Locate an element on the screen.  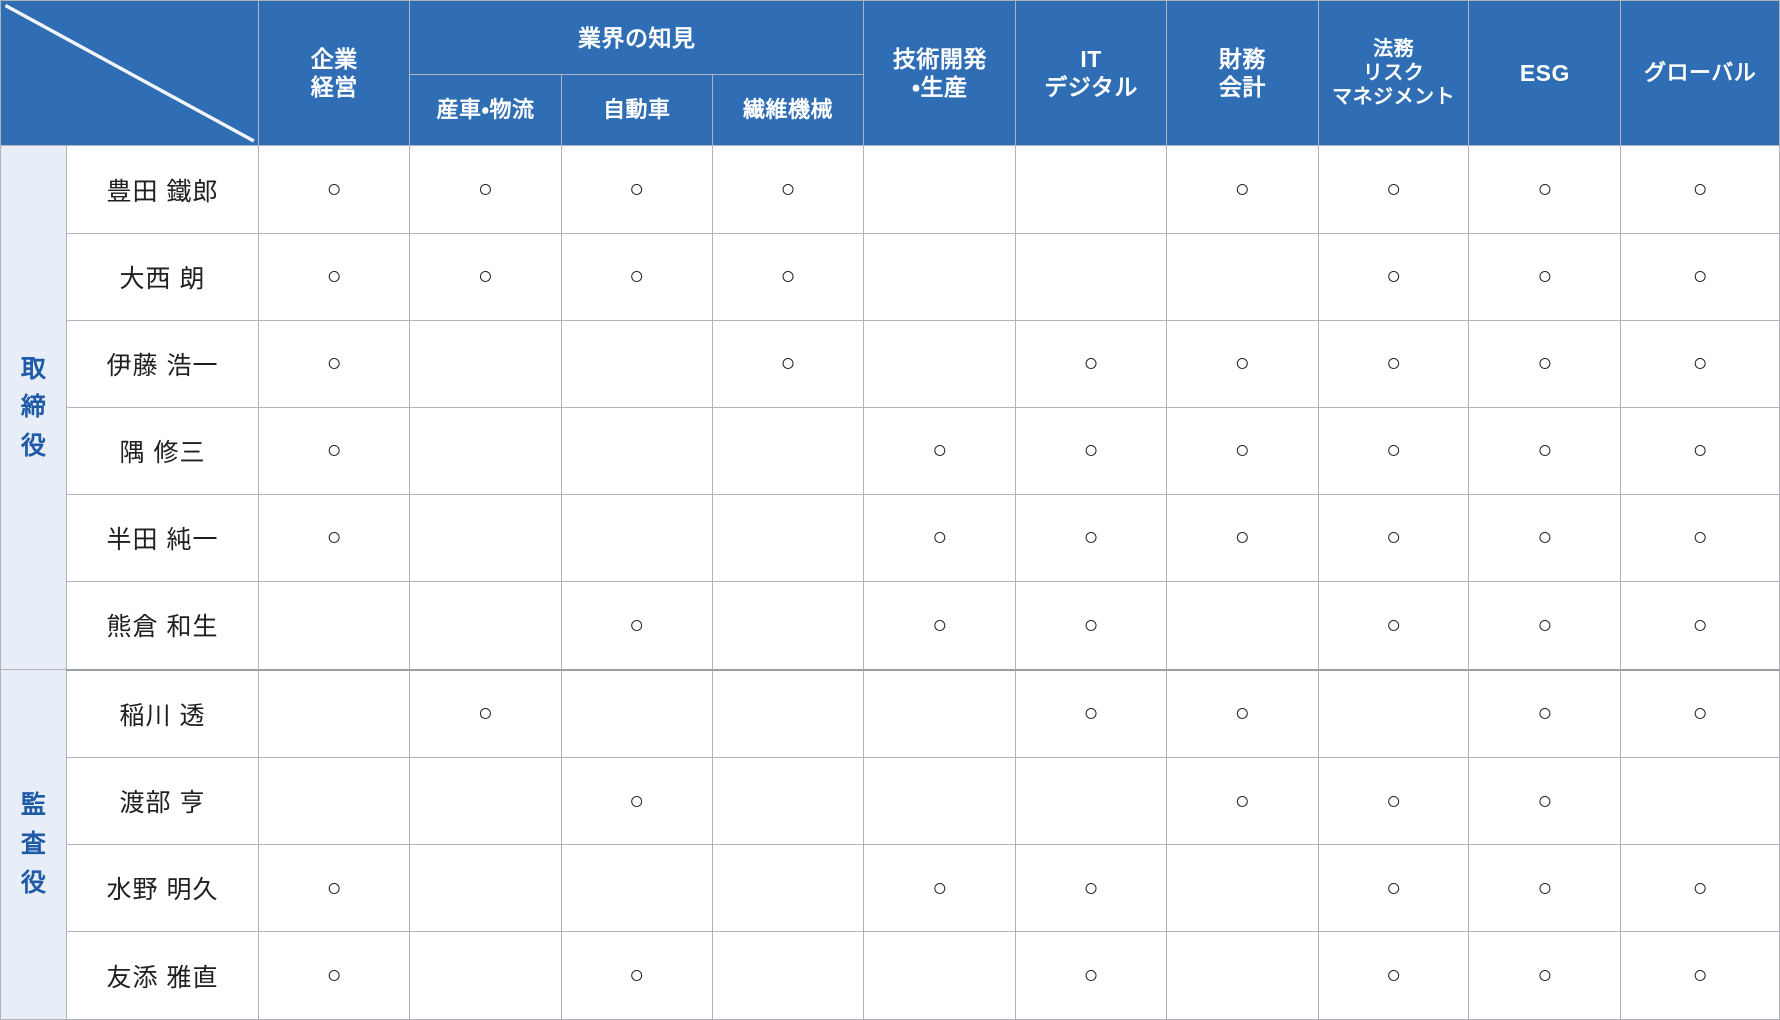
role-group-label-char: 取 is located at coordinates (33, 368).